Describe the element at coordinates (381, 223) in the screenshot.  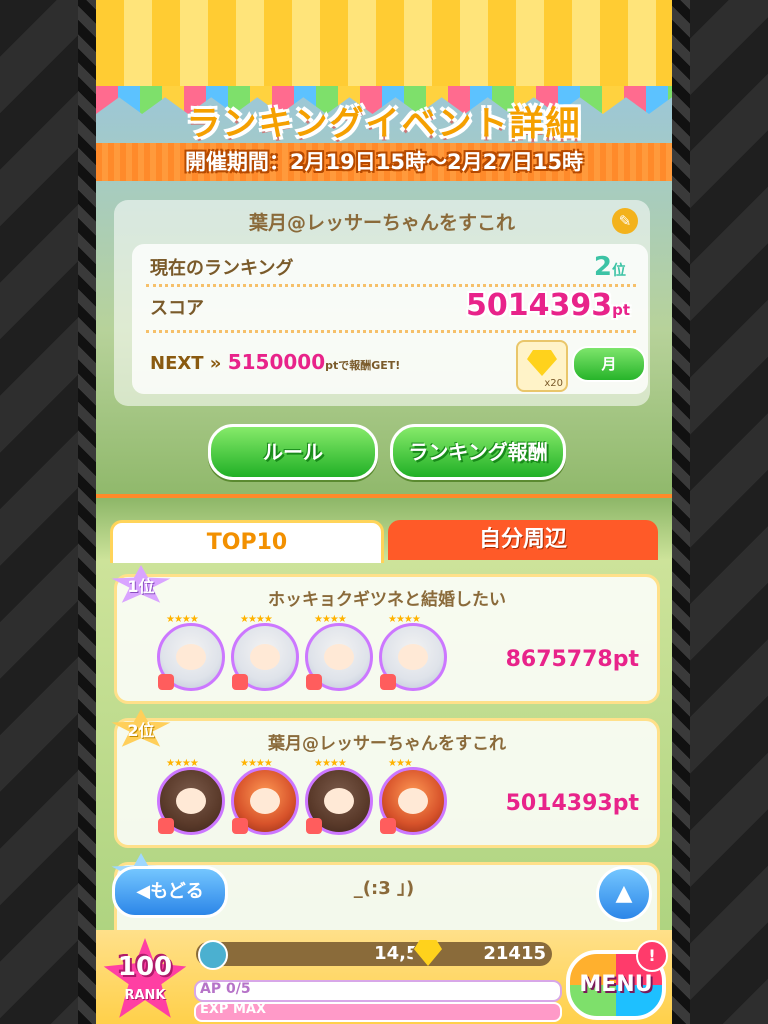
I see `my-user-name: 葉月@レッサーちゃんをすこれ` at that location.